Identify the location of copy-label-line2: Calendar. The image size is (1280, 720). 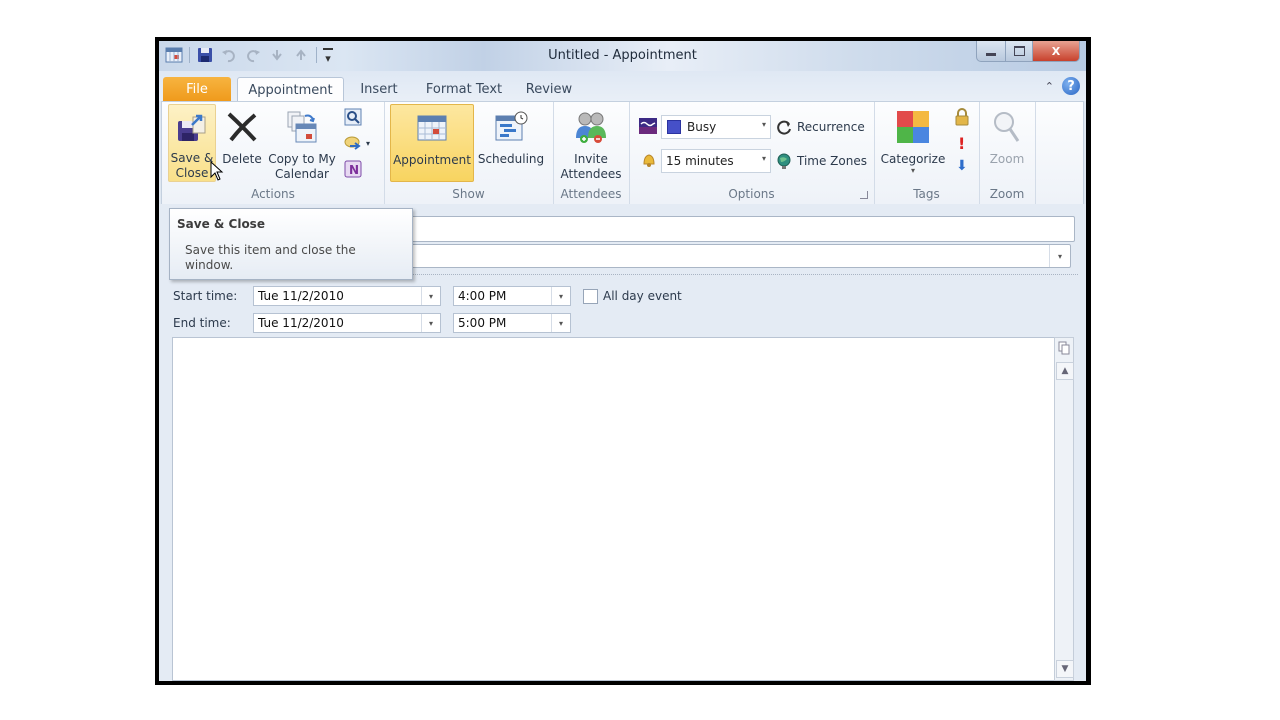
(302, 174).